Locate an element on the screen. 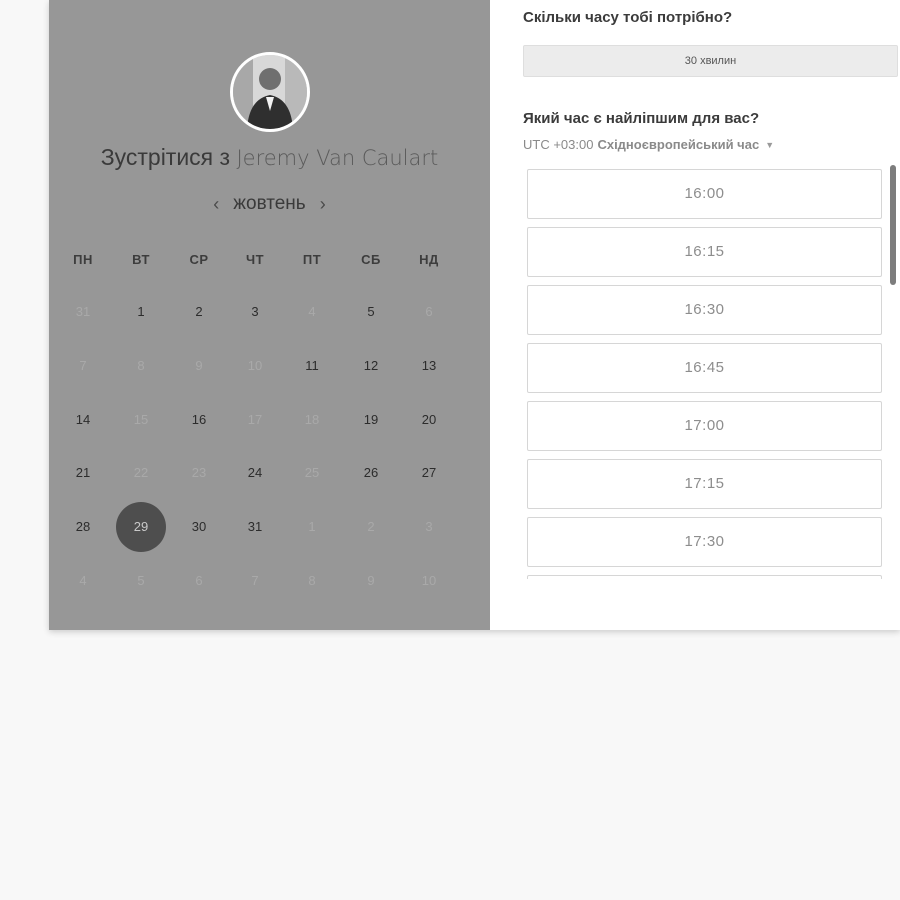 This screenshot has width=900, height=900. weekday-label: НД is located at coordinates (429, 259).